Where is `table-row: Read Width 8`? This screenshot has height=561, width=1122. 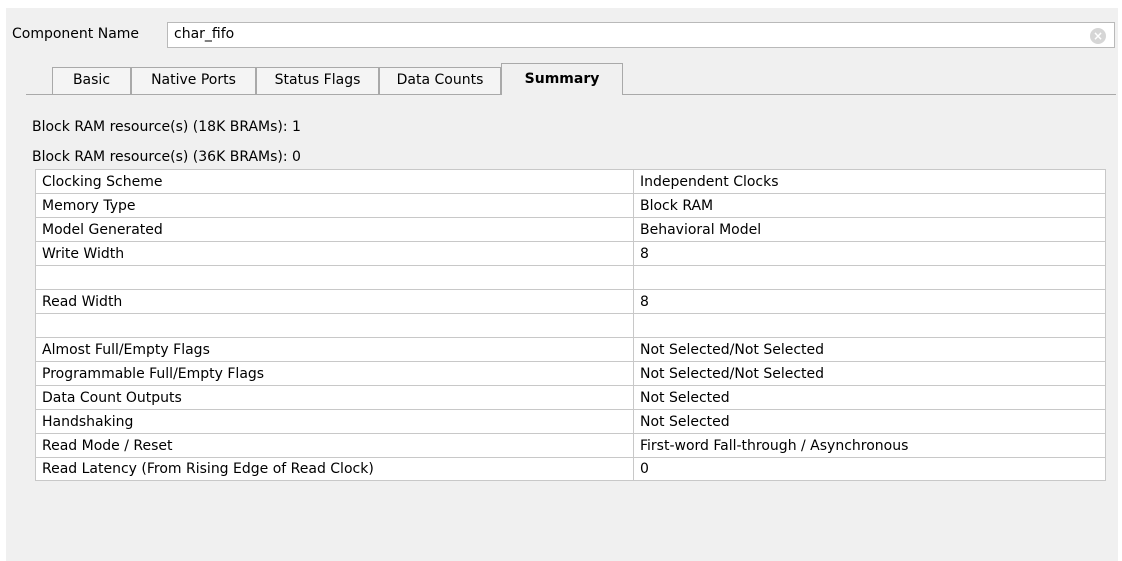 table-row: Read Width 8 is located at coordinates (570, 301).